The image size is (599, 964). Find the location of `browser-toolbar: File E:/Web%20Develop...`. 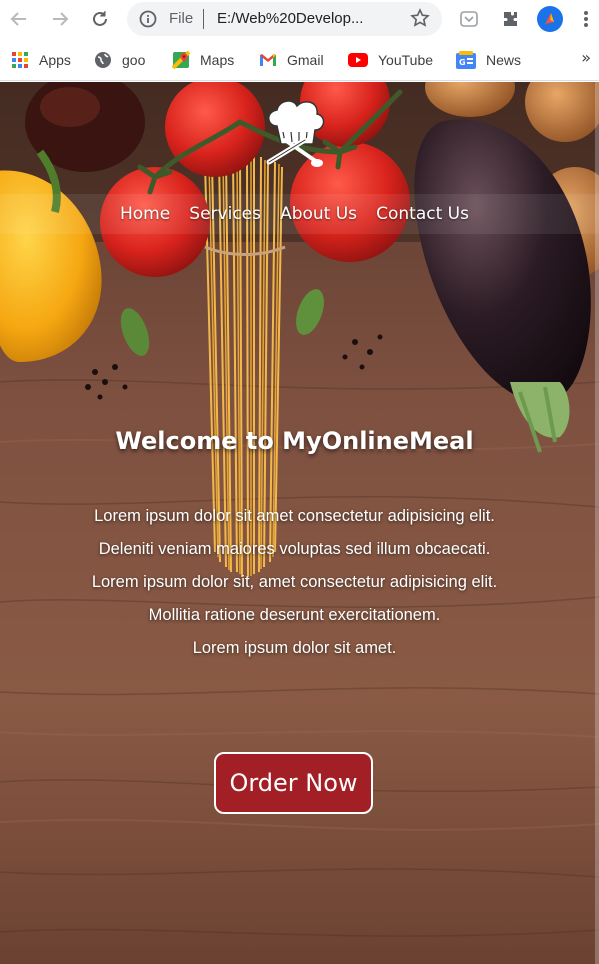

browser-toolbar: File E:/Web%20Develop... is located at coordinates (299, 19).